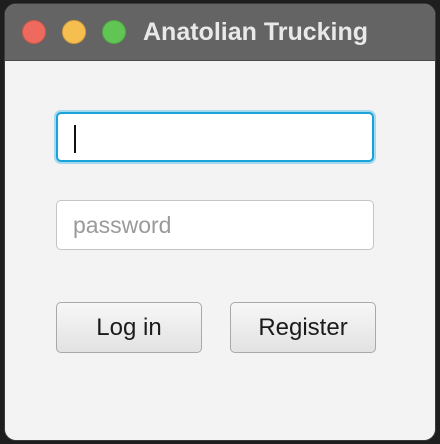 Image resolution: width=440 pixels, height=444 pixels. What do you see at coordinates (114, 32) in the screenshot?
I see `zoom-window-button` at bounding box center [114, 32].